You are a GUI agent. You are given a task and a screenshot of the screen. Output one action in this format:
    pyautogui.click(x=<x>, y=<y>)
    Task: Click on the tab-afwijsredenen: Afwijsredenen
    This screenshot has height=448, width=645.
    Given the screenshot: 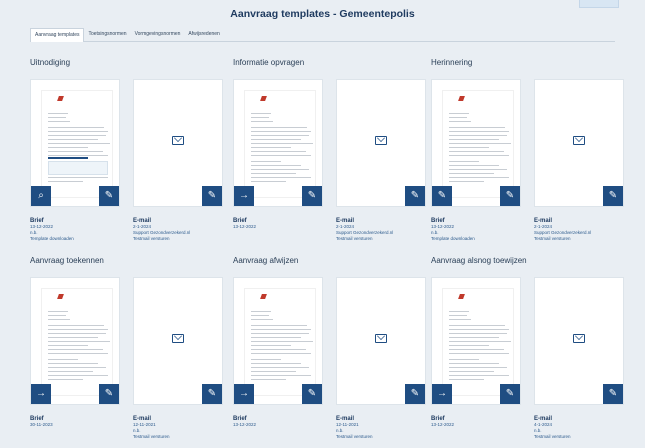 What is the action you would take?
    pyautogui.click(x=203, y=35)
    